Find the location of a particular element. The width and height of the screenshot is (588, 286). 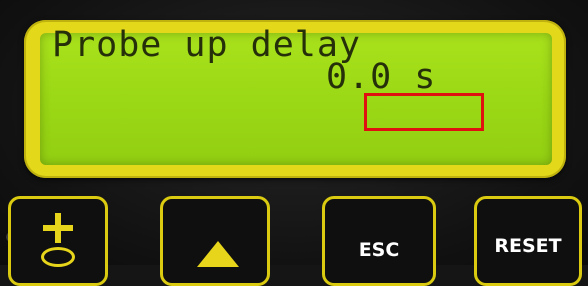

up-button is located at coordinates (215, 241).